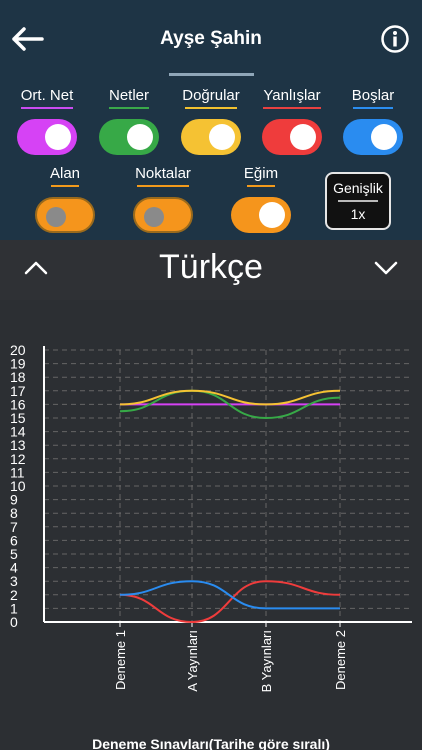 The width and height of the screenshot is (422, 750). What do you see at coordinates (211, 743) in the screenshot?
I see `x-axis-title: Deneme Sınavları(Tarihe göre sıralı)` at bounding box center [211, 743].